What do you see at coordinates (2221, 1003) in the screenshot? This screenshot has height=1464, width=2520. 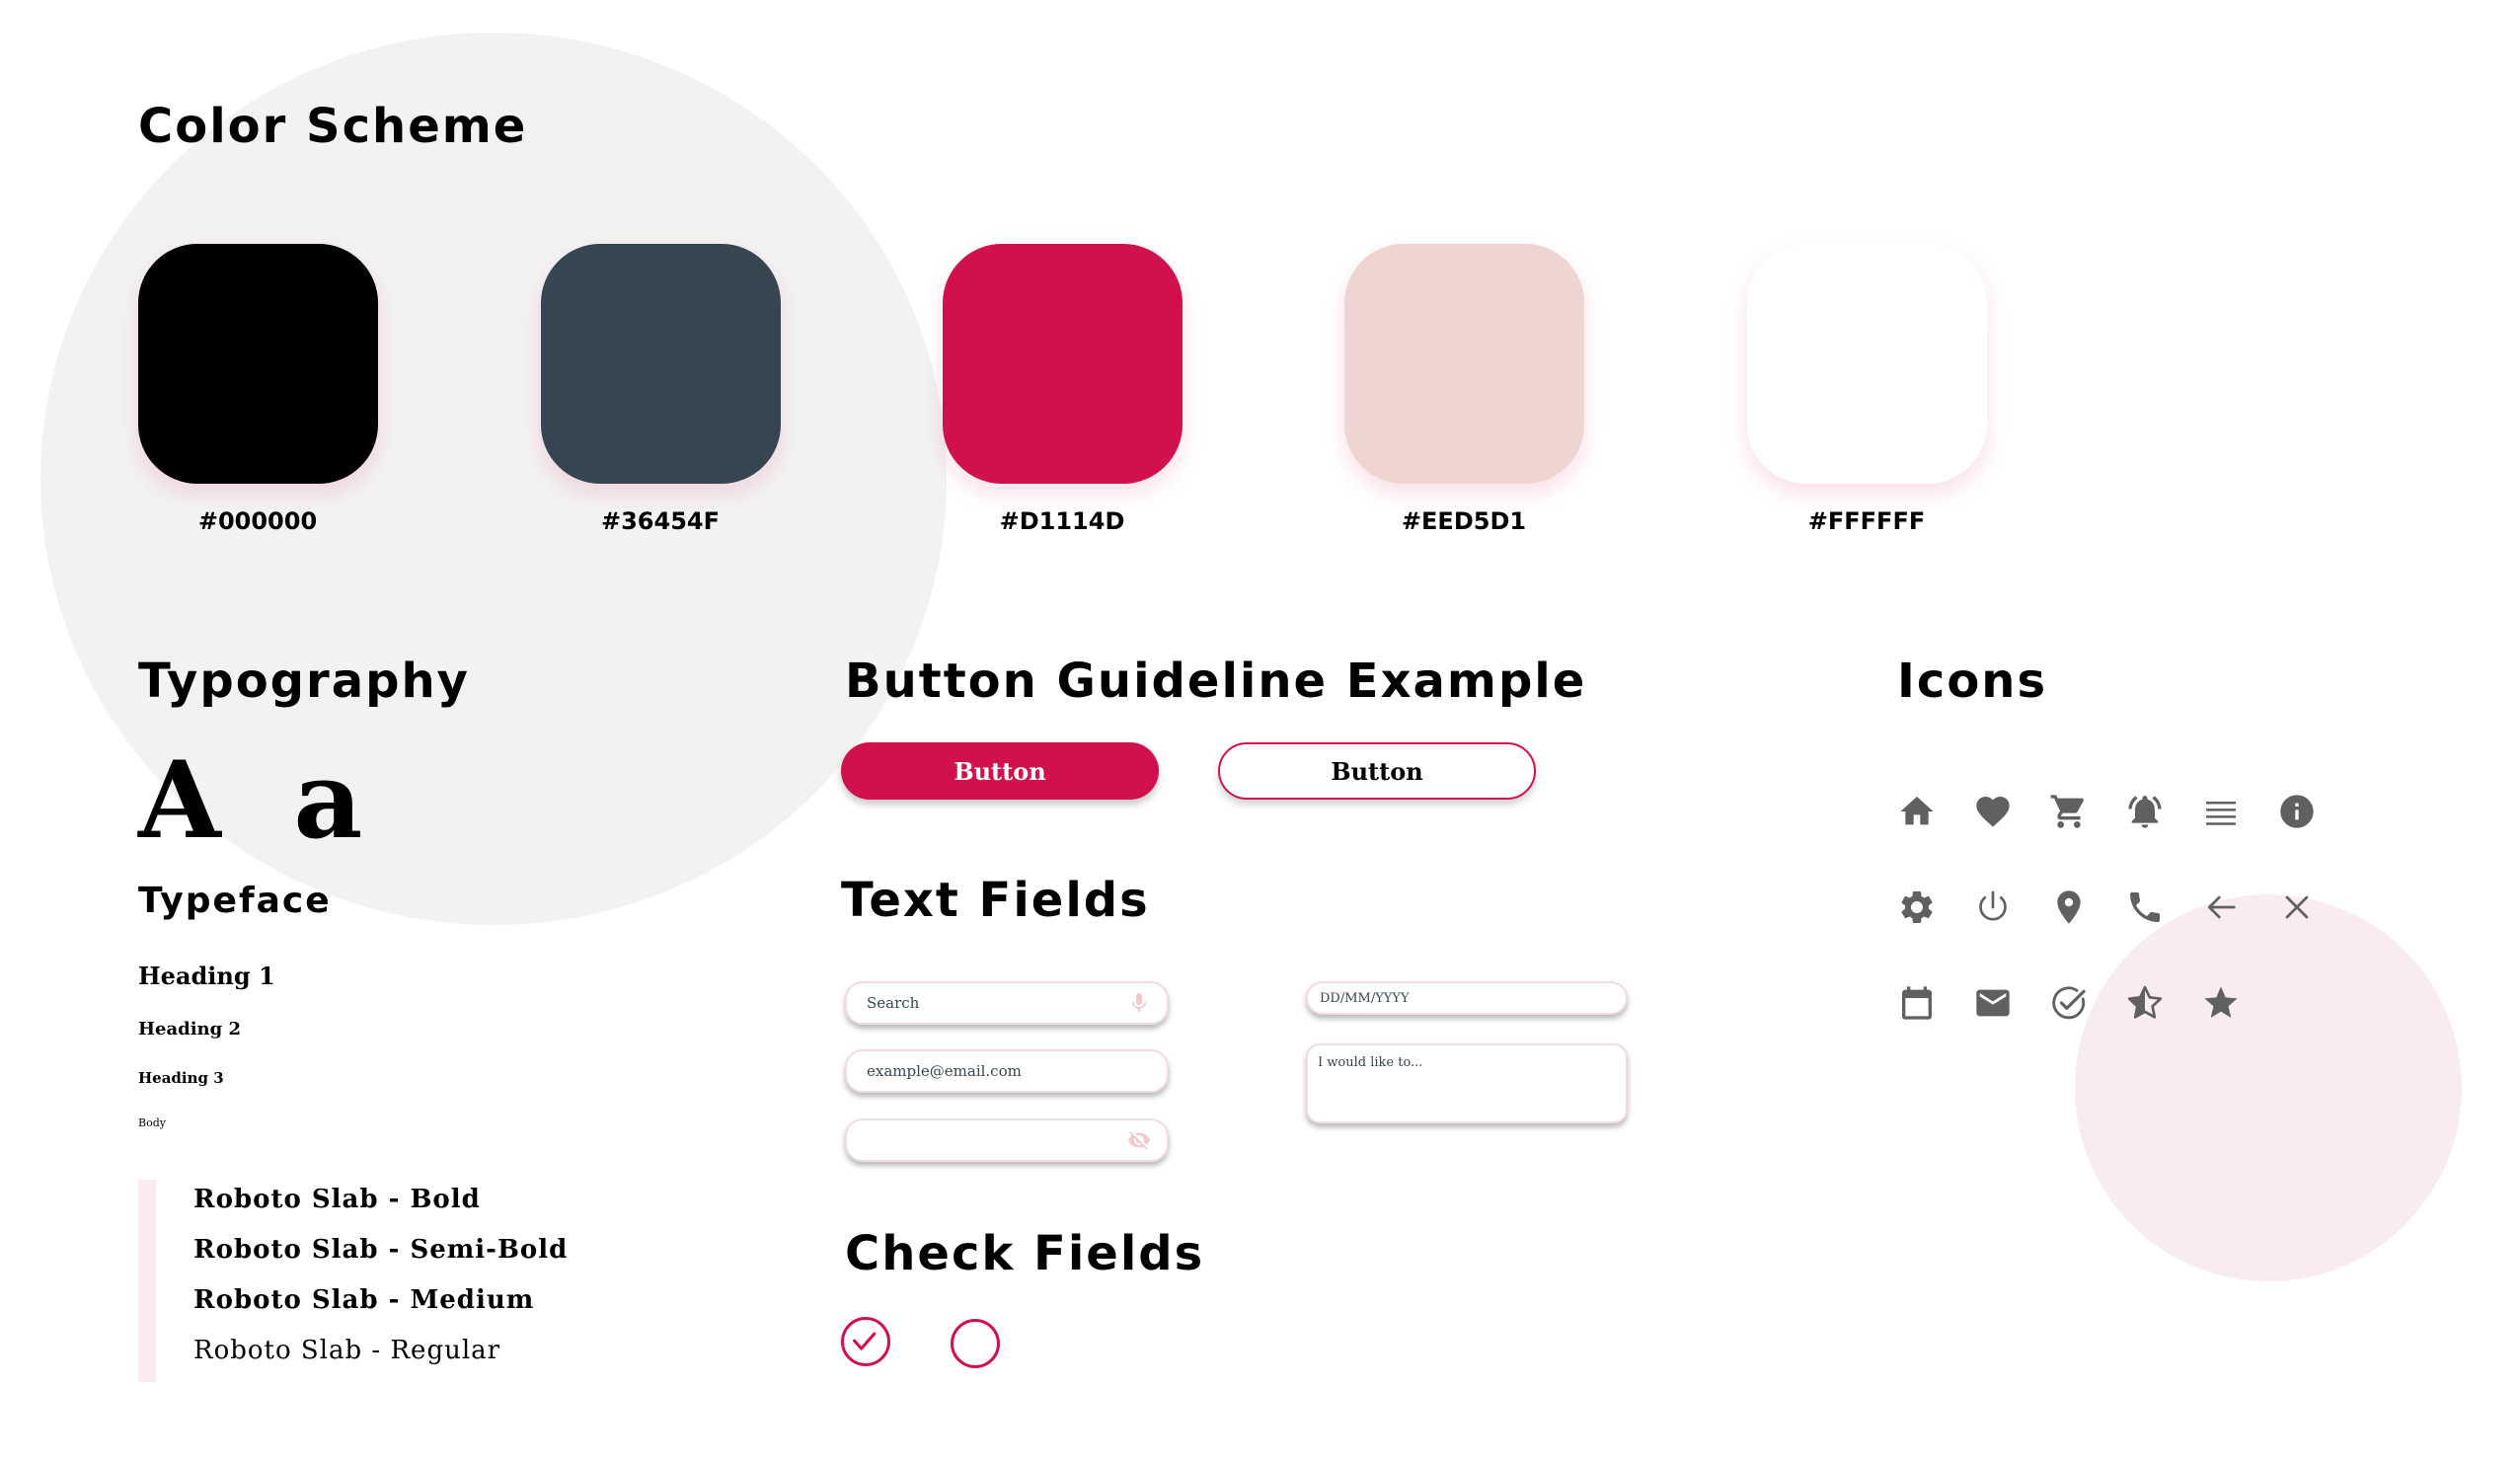 I see `star-icon` at bounding box center [2221, 1003].